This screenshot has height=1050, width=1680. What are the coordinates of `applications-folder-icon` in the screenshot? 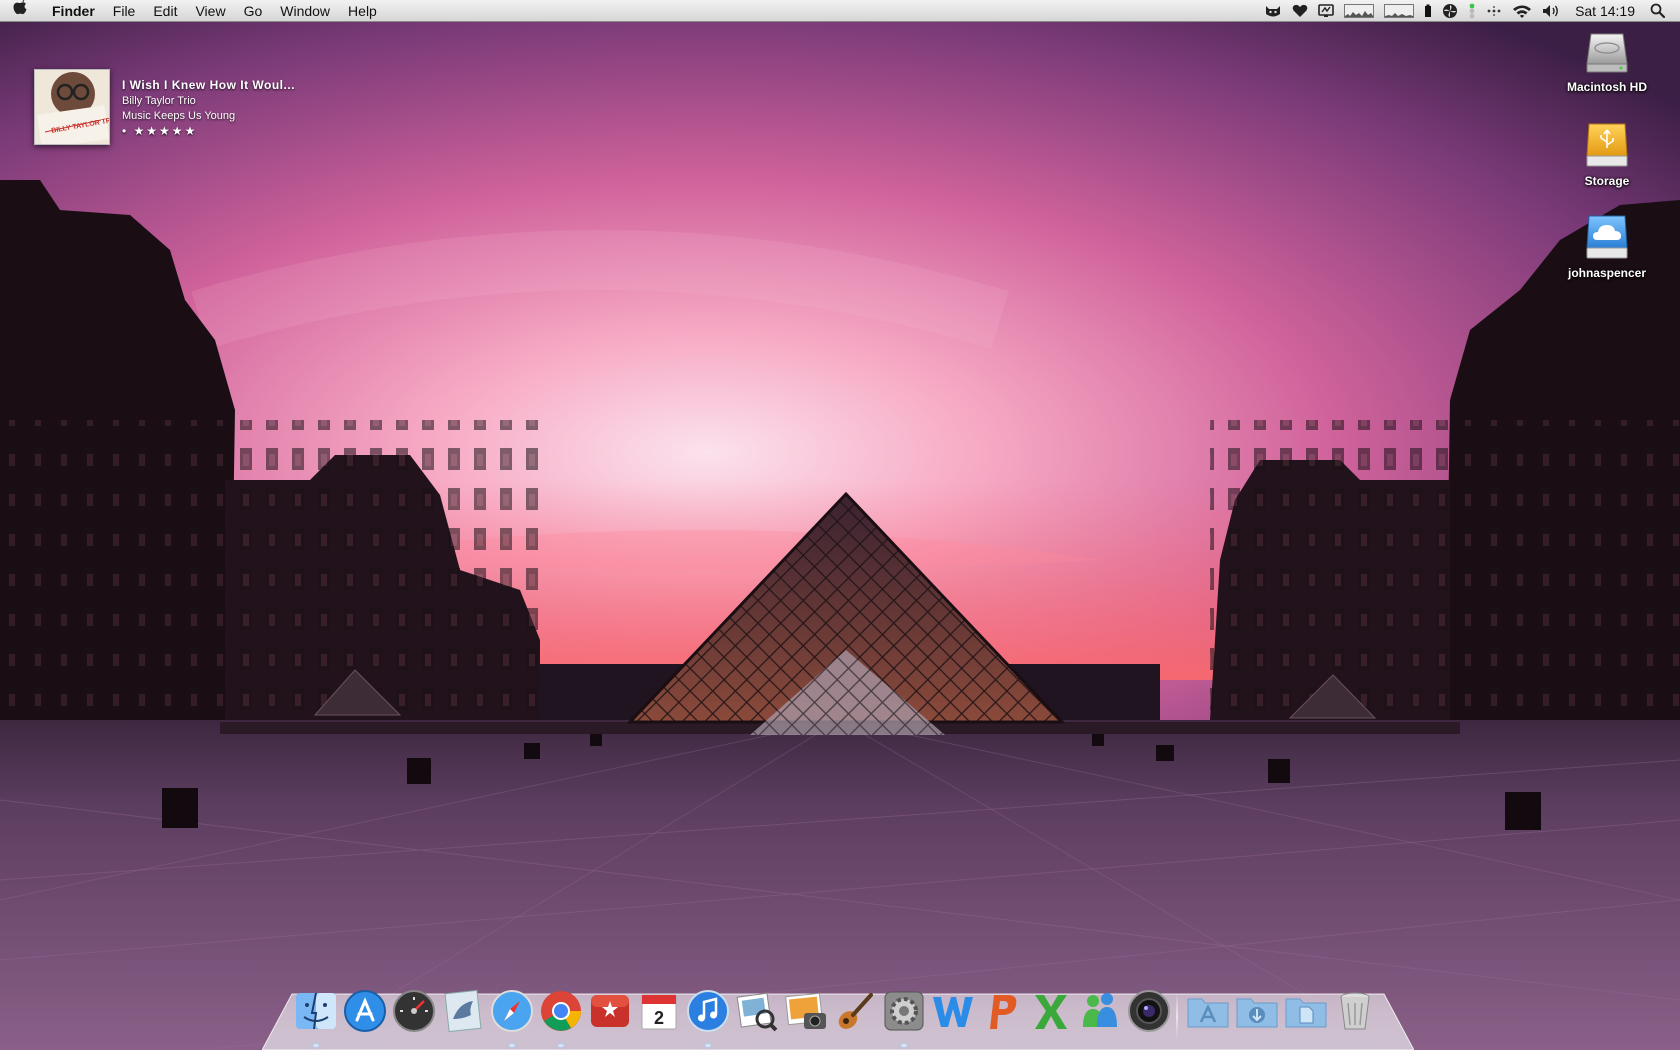 It's located at (1207, 1013).